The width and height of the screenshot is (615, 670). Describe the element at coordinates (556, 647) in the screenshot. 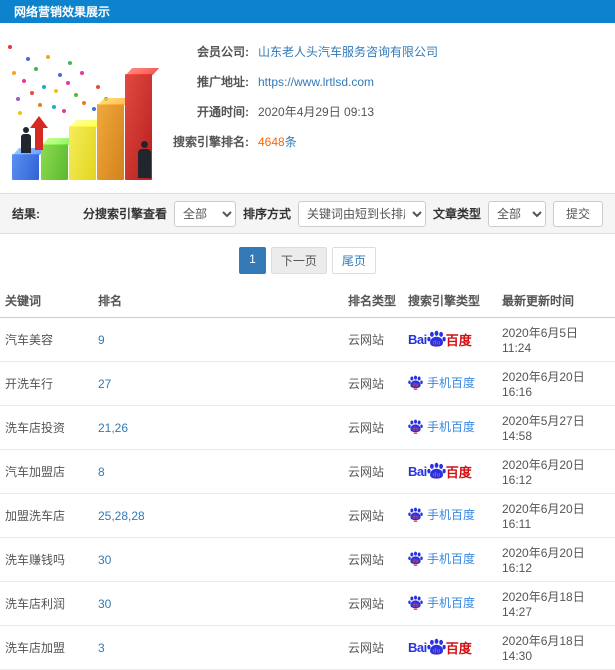

I see `updated-time-cell: 2020年6月18日 14:30` at that location.